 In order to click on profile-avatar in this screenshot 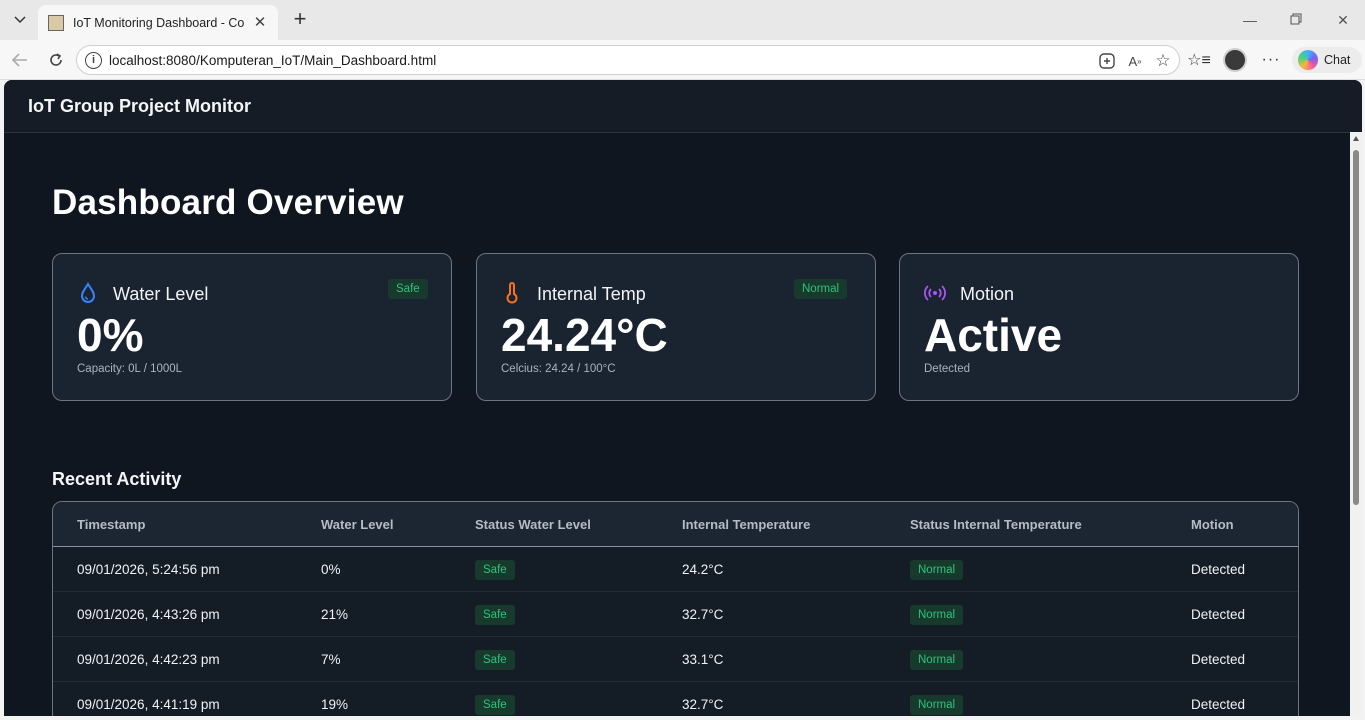, I will do `click(1235, 60)`.